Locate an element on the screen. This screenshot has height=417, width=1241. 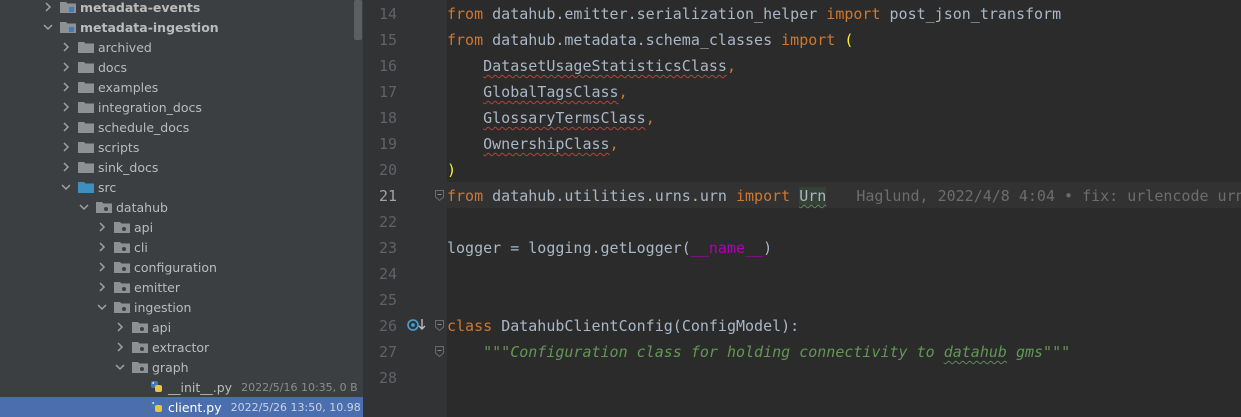
tree-folder-item: metadata-ingestion is located at coordinates (181, 27).